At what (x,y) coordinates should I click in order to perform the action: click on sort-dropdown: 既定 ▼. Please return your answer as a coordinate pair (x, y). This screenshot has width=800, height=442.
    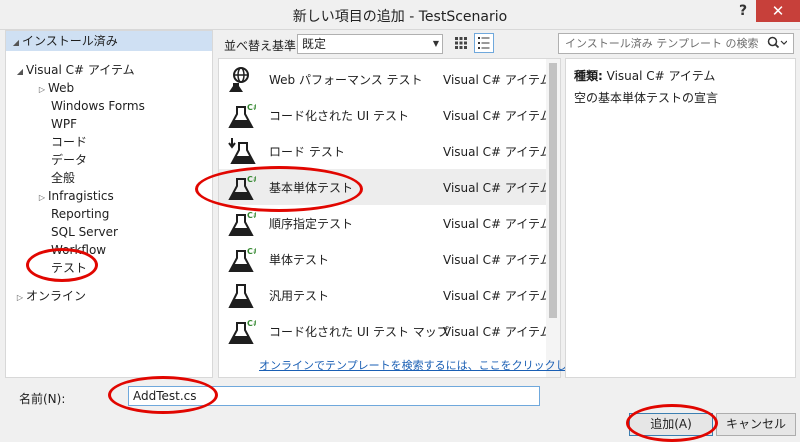
    Looking at the image, I should click on (370, 44).